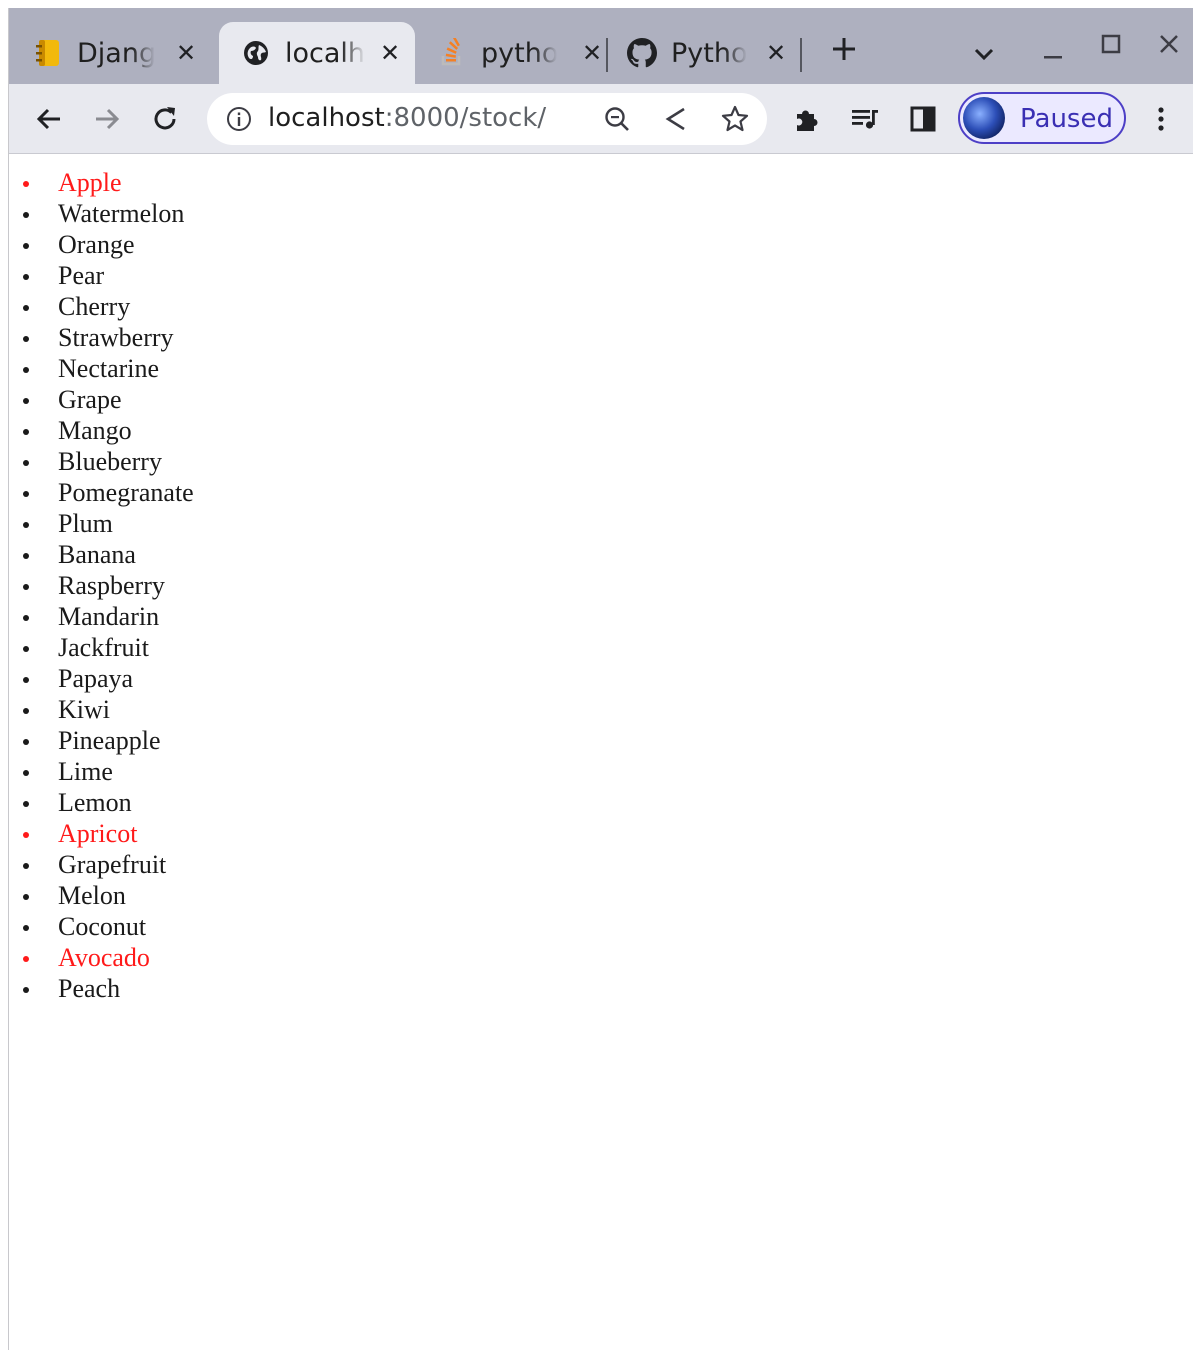  Describe the element at coordinates (617, 119) in the screenshot. I see `zoom-out-icon` at that location.